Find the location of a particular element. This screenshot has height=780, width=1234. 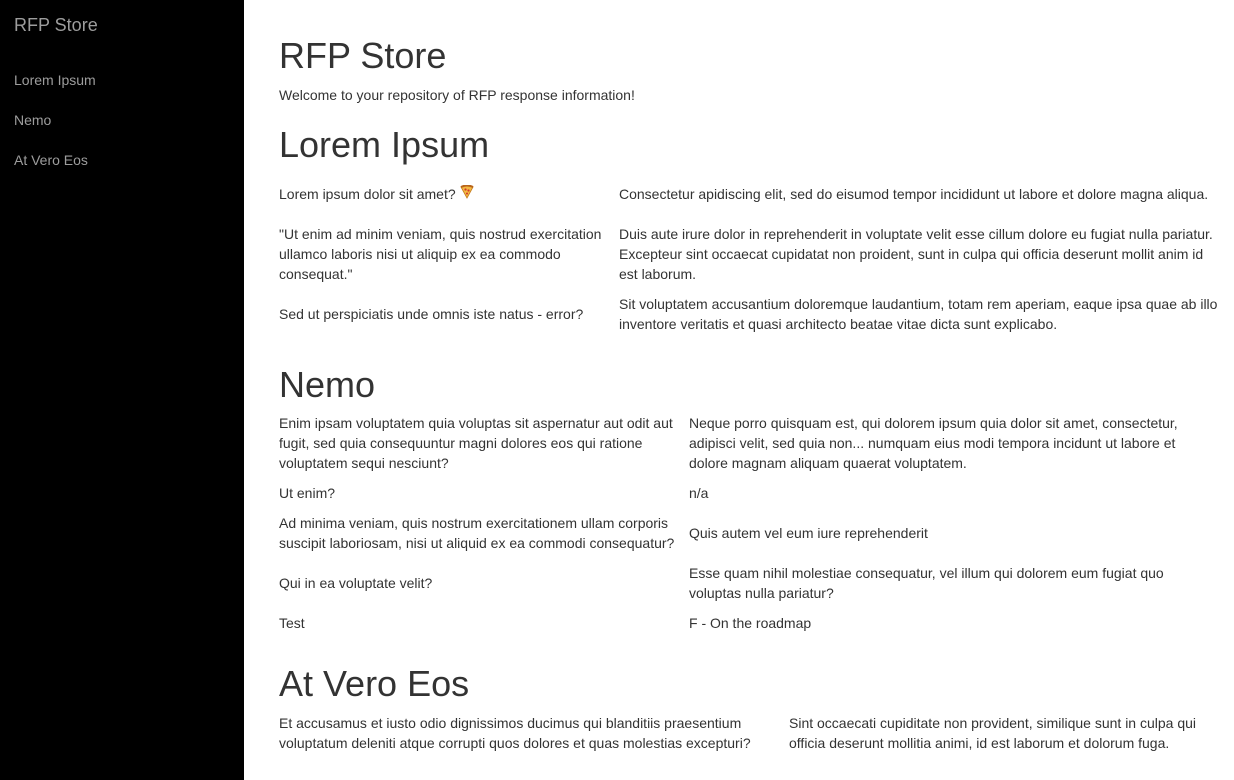

section-title-nemo: Nemo is located at coordinates (327, 384).